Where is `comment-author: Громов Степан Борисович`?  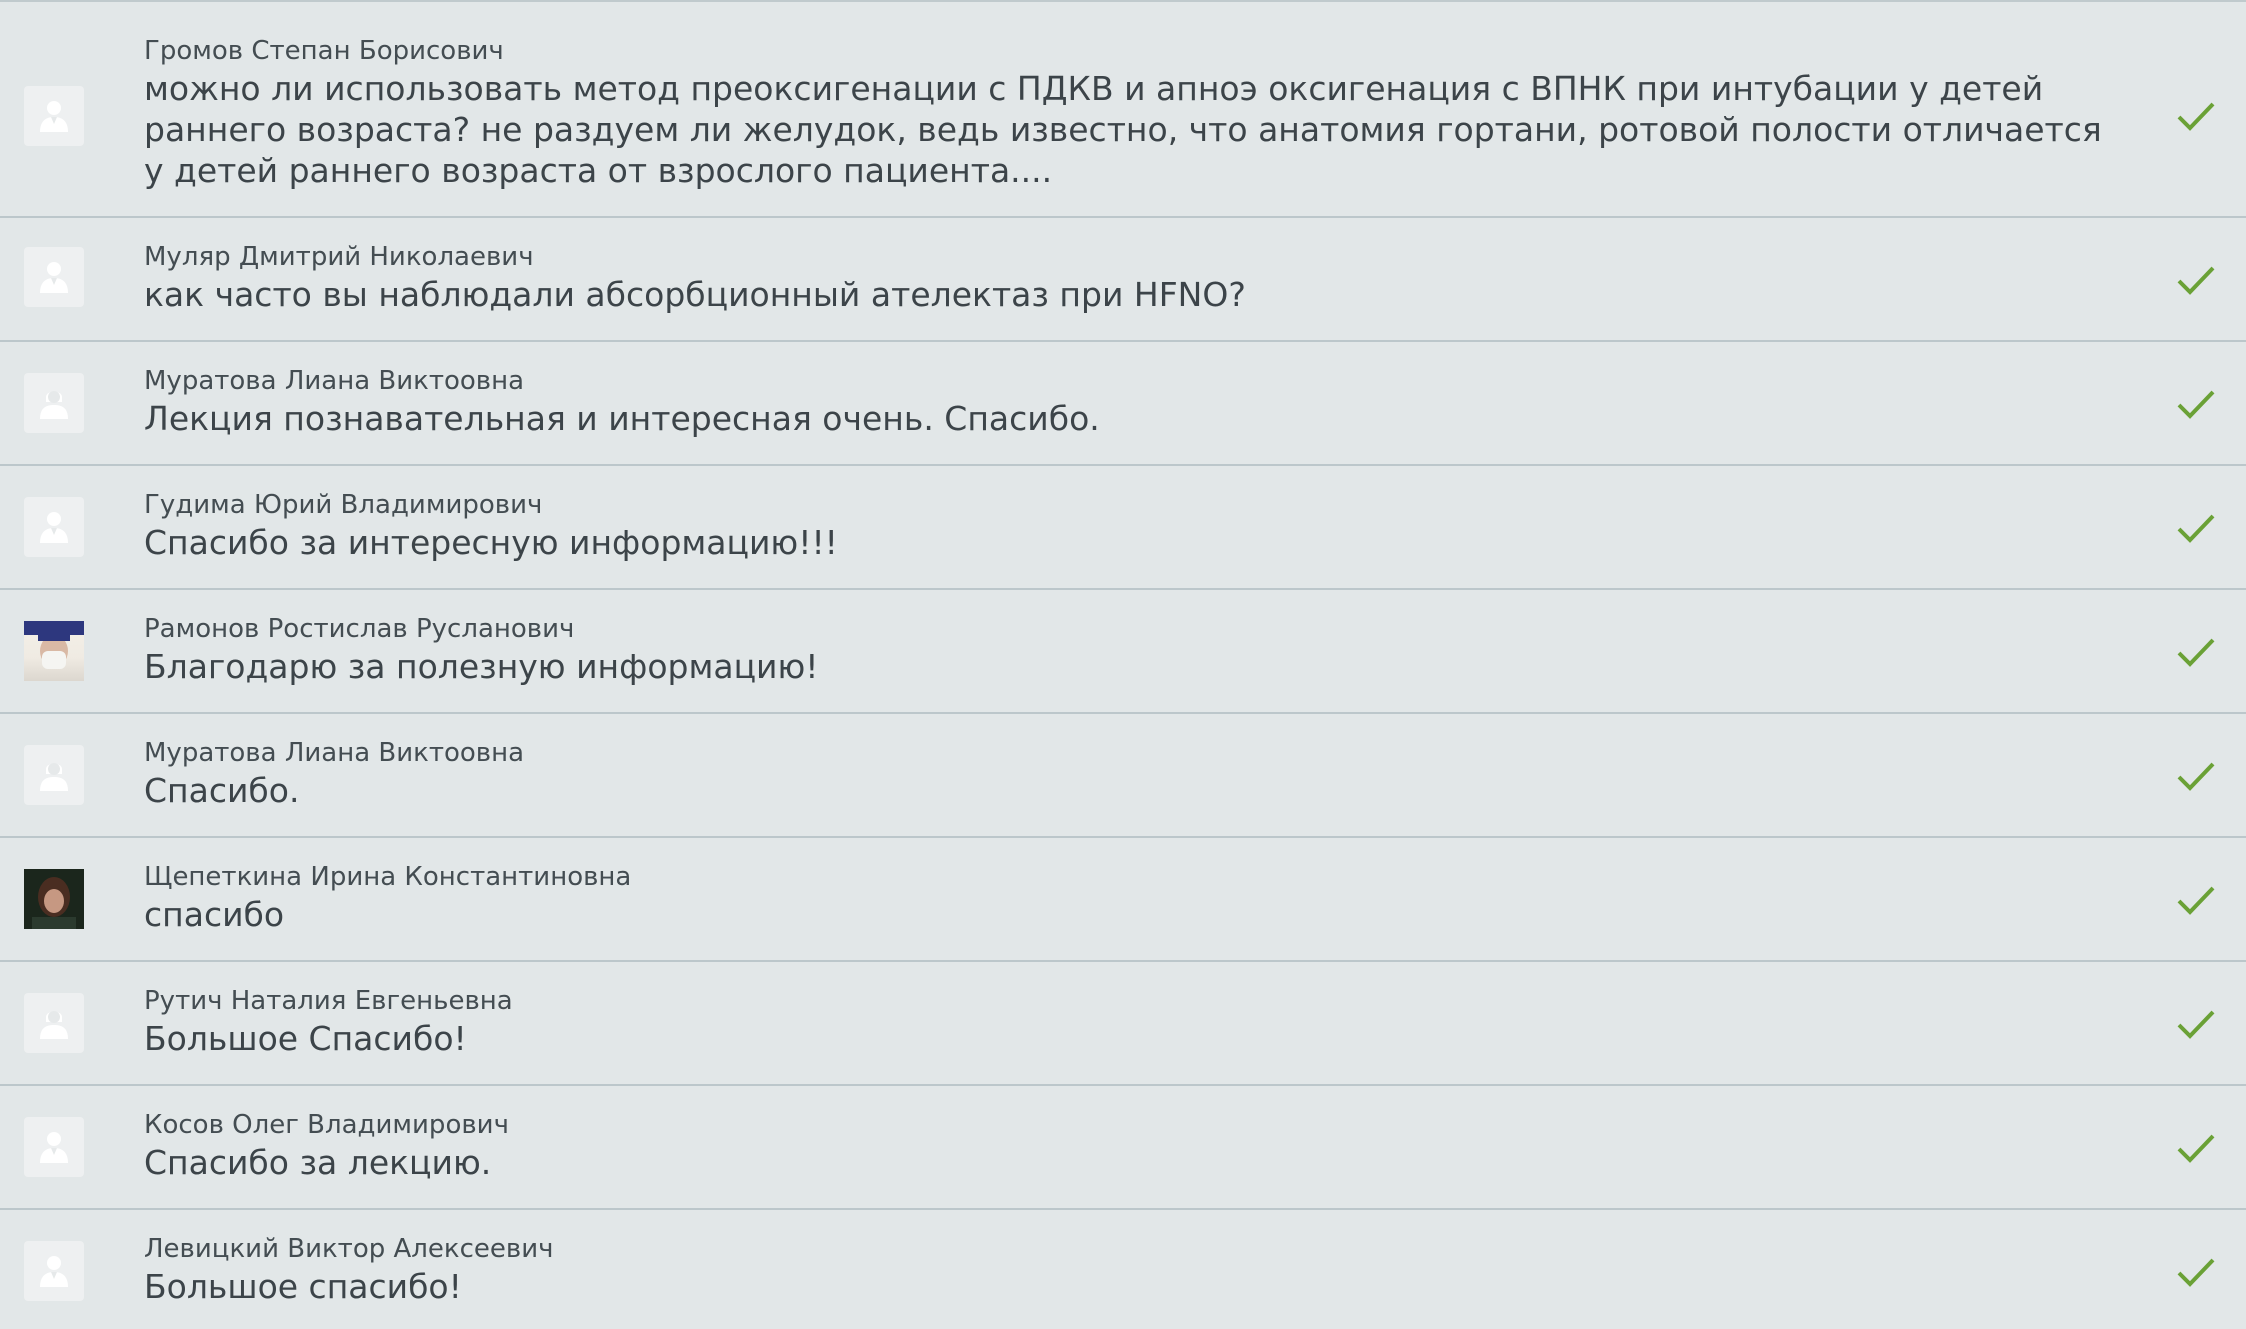 comment-author: Громов Степан Борисович is located at coordinates (324, 51).